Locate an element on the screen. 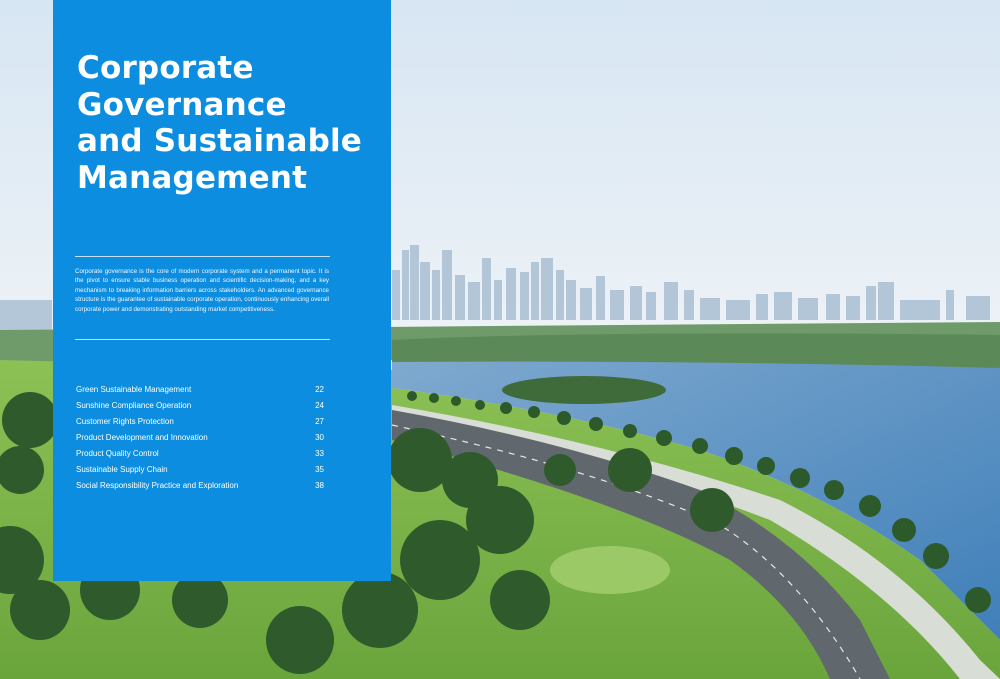 The width and height of the screenshot is (1000, 679). toc-item-label: Sunshine Compliance Operation is located at coordinates (134, 405).